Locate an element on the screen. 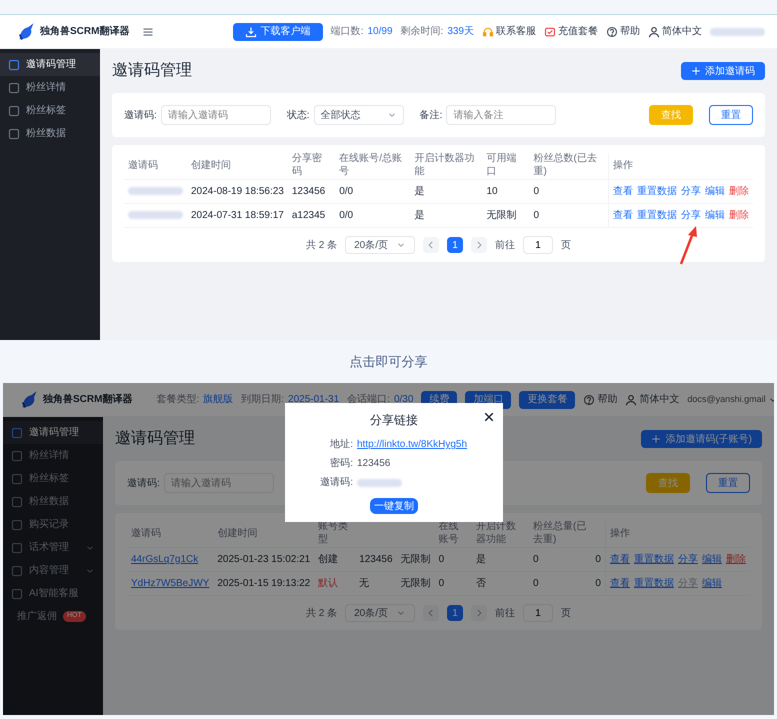 The width and height of the screenshot is (777, 719). sidebar-item: AI智能客服 is located at coordinates (53, 593).